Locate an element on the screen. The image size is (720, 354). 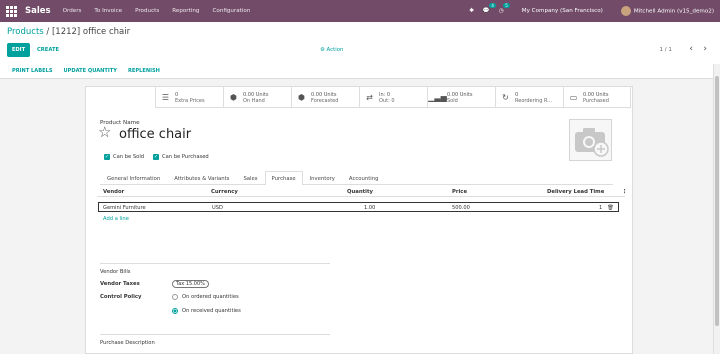
breadcrumb-products: Products is located at coordinates (25, 32).